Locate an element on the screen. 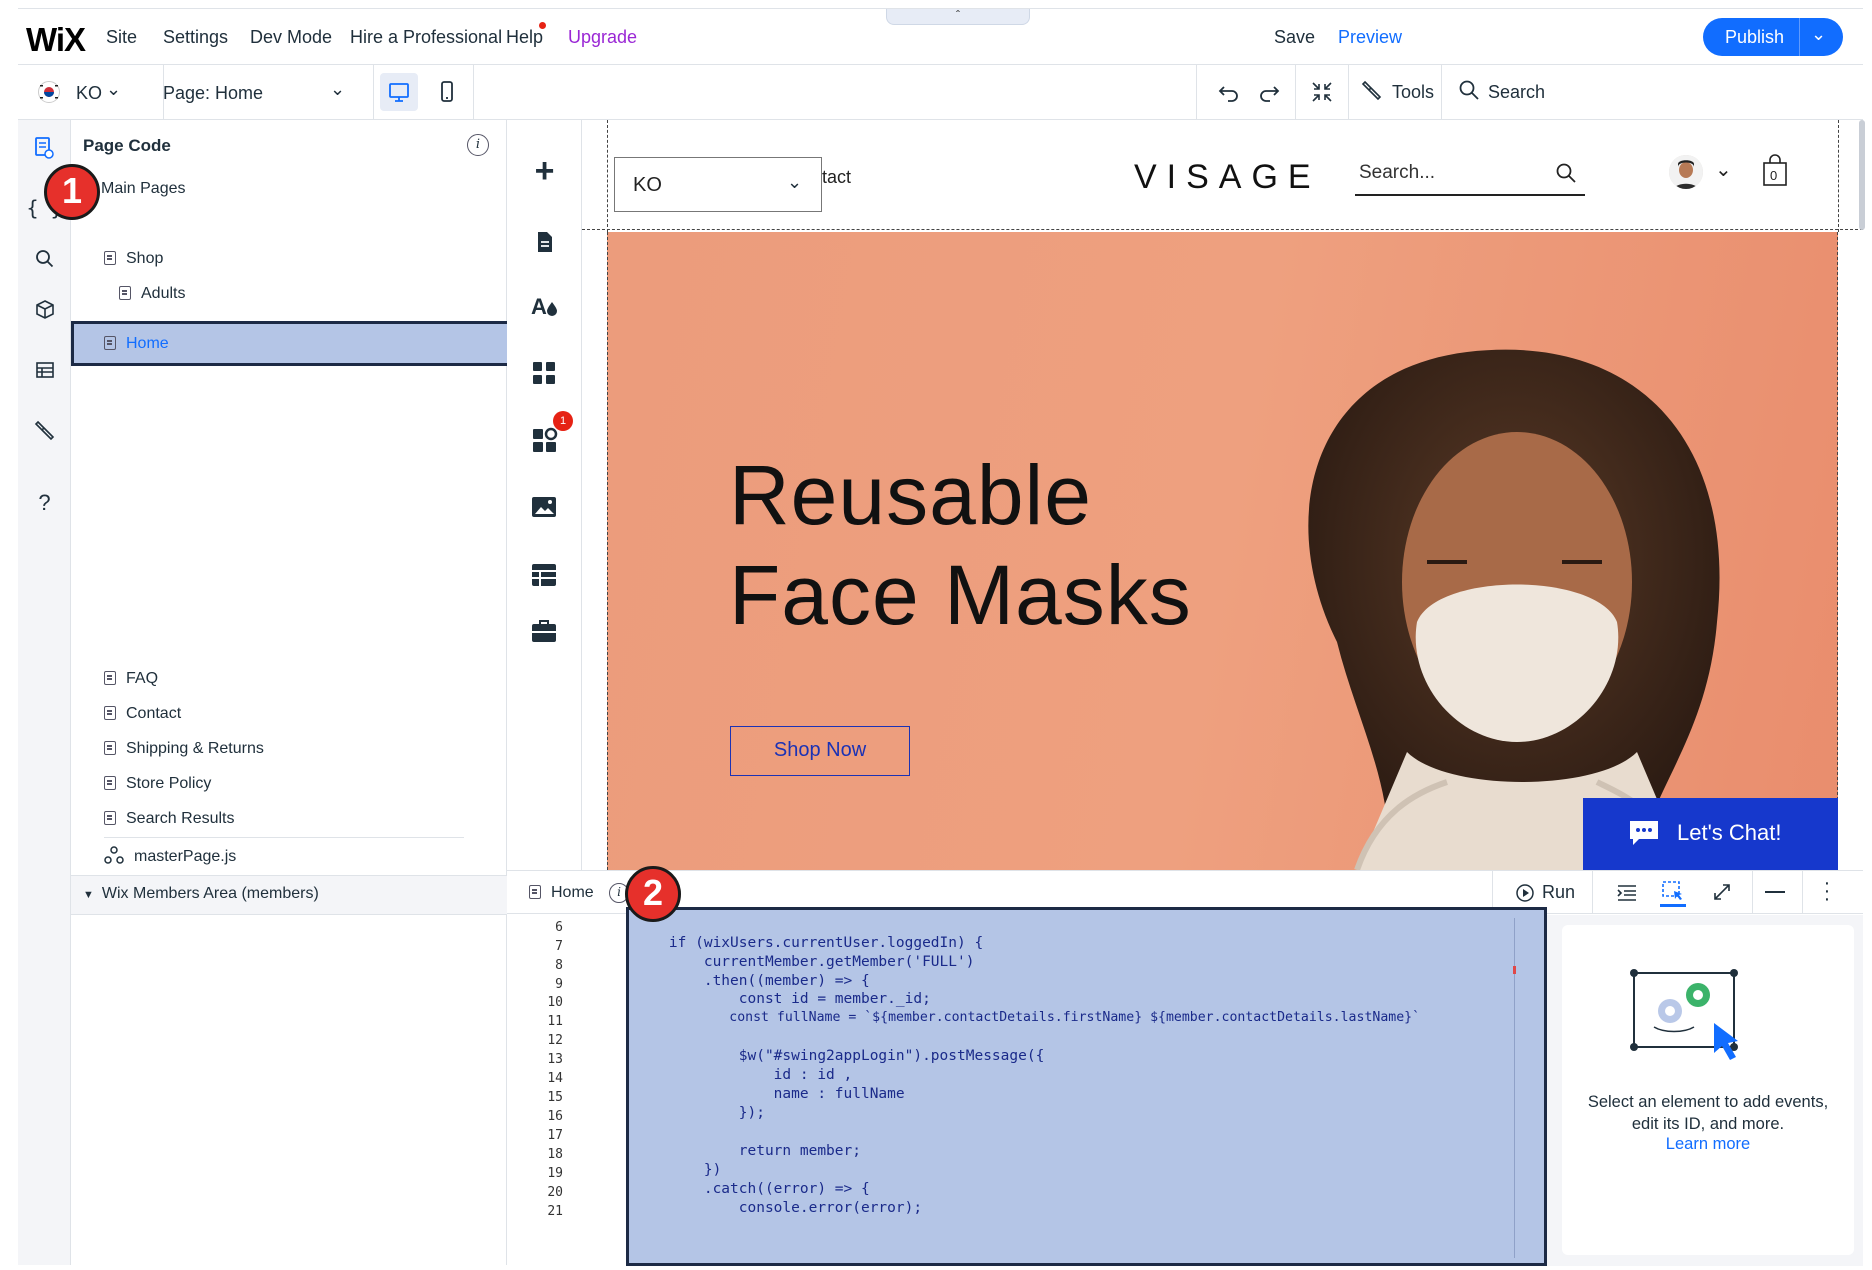  members-area-group: ▼ Wix Members Area (members) is located at coordinates (289, 895).